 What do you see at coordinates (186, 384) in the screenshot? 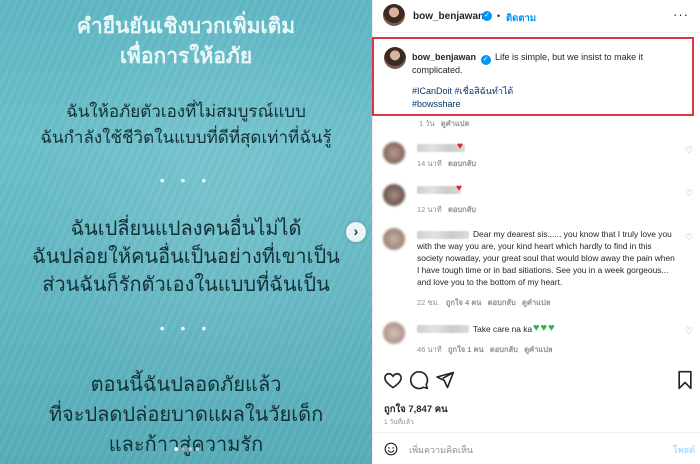
I see `image-text-line: ตอนนี้ฉันปลอดภัยแล้ว` at bounding box center [186, 384].